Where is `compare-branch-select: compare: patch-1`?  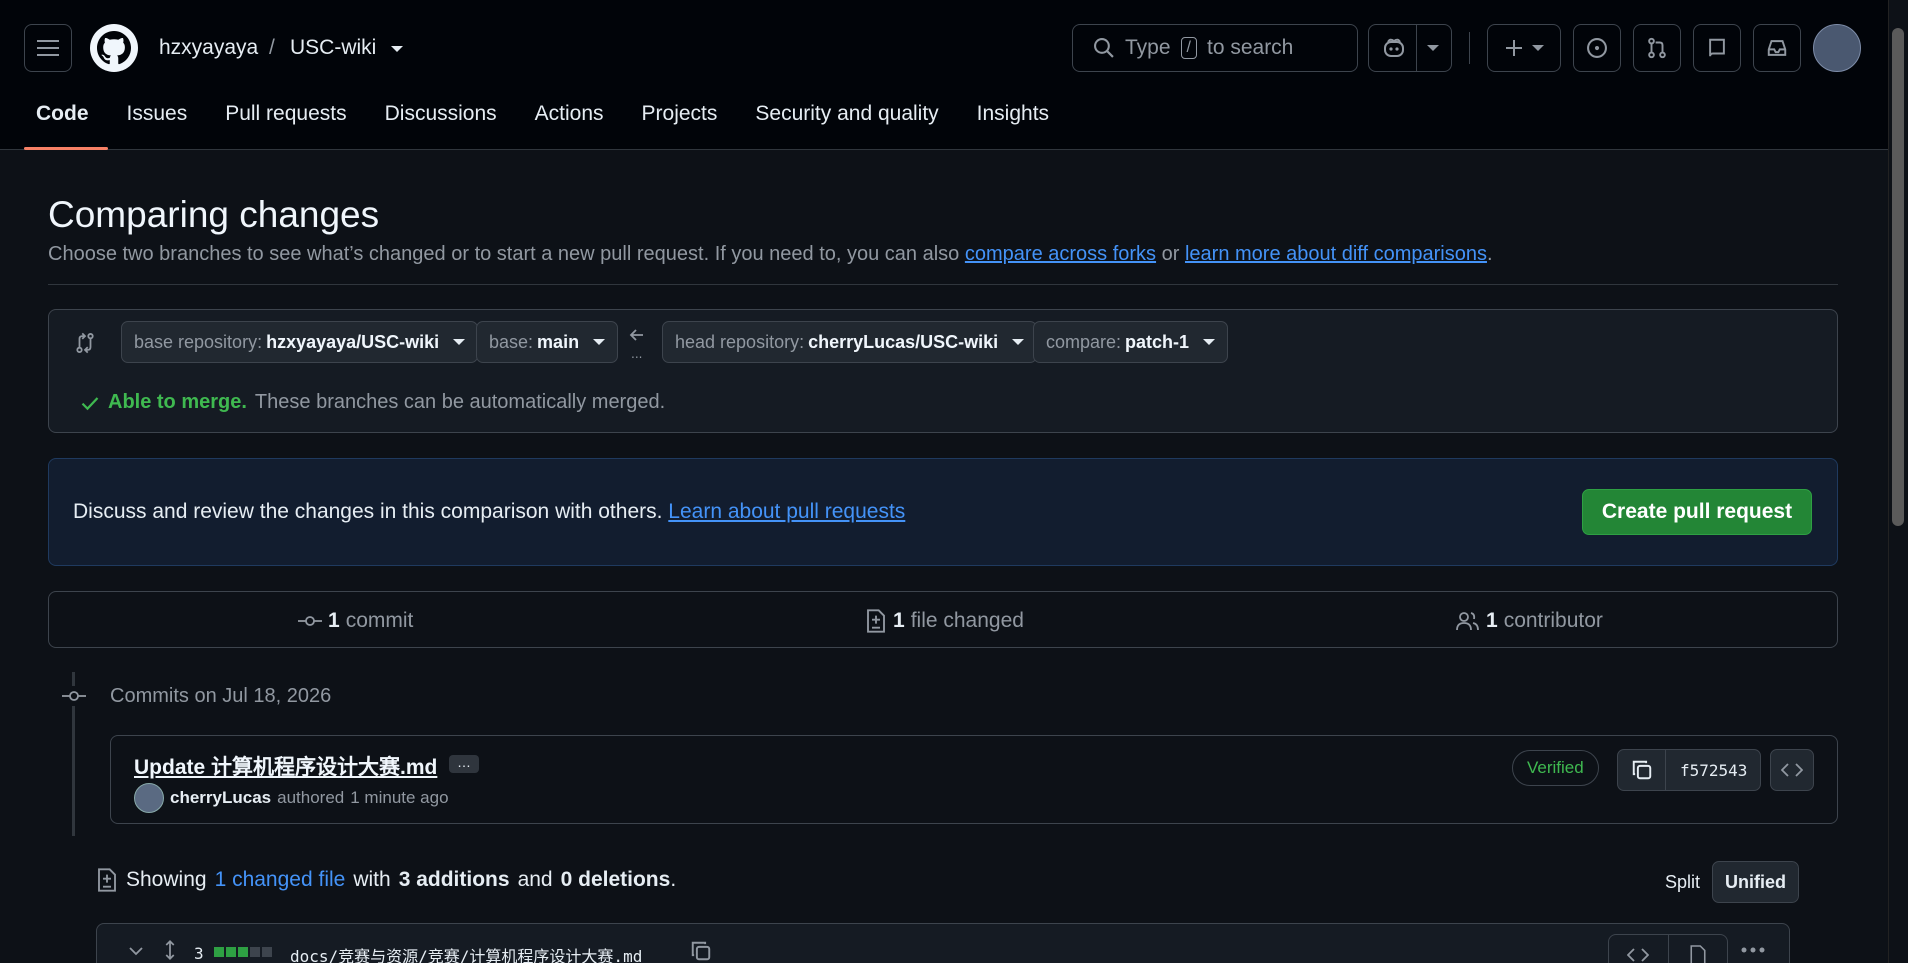
compare-branch-select: compare: patch-1 is located at coordinates (1131, 342).